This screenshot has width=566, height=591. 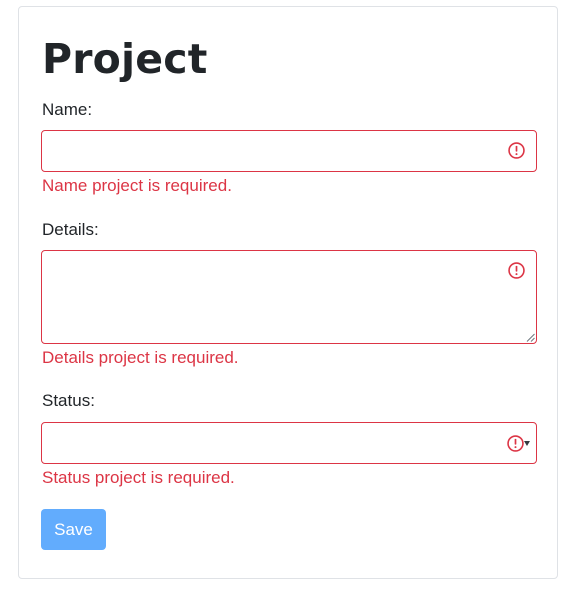 What do you see at coordinates (527, 443) in the screenshot?
I see `caret-down-icon` at bounding box center [527, 443].